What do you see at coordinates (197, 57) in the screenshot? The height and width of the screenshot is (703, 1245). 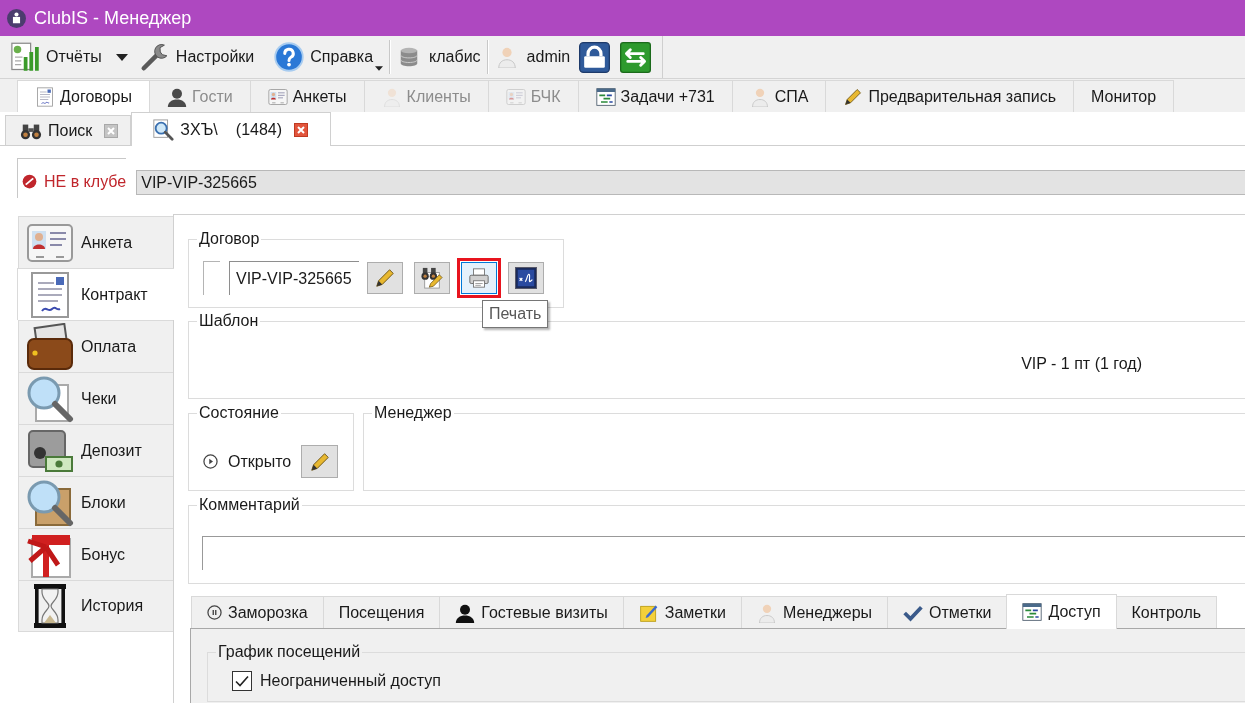 I see `toolbar-button: Настройки` at bounding box center [197, 57].